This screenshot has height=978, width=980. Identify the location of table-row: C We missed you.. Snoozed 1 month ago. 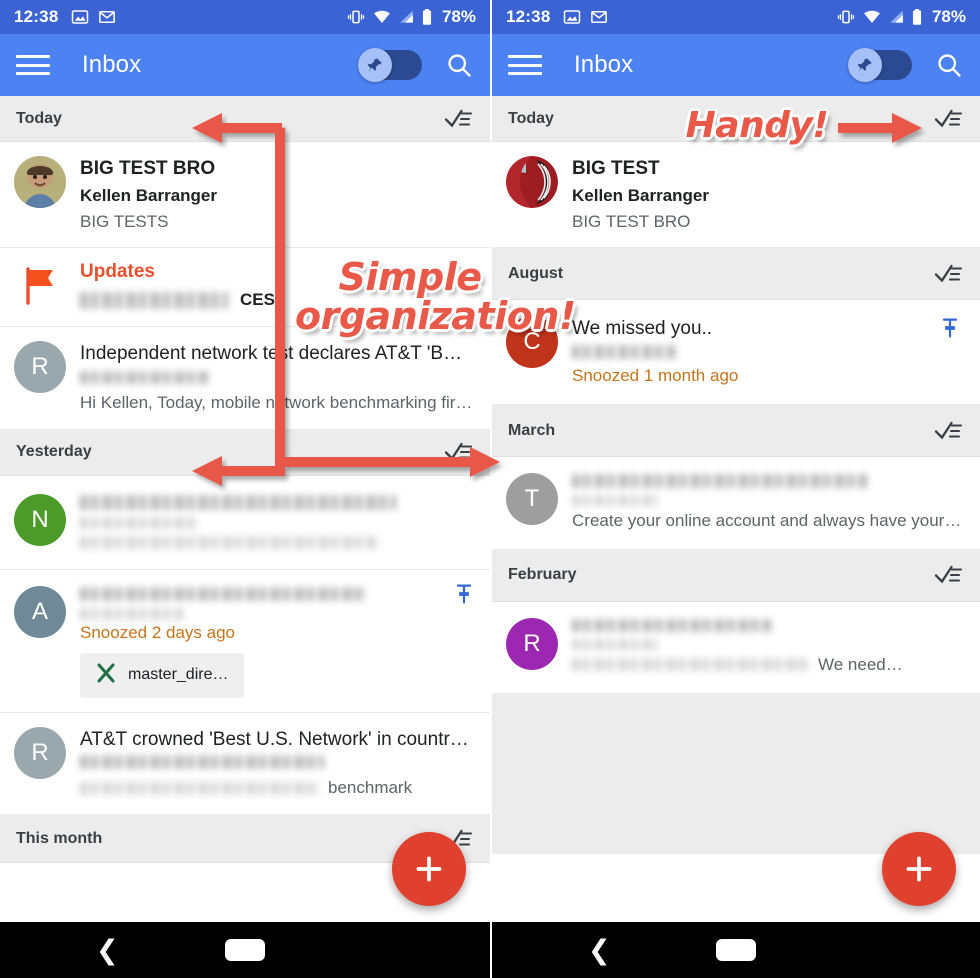
(736, 353).